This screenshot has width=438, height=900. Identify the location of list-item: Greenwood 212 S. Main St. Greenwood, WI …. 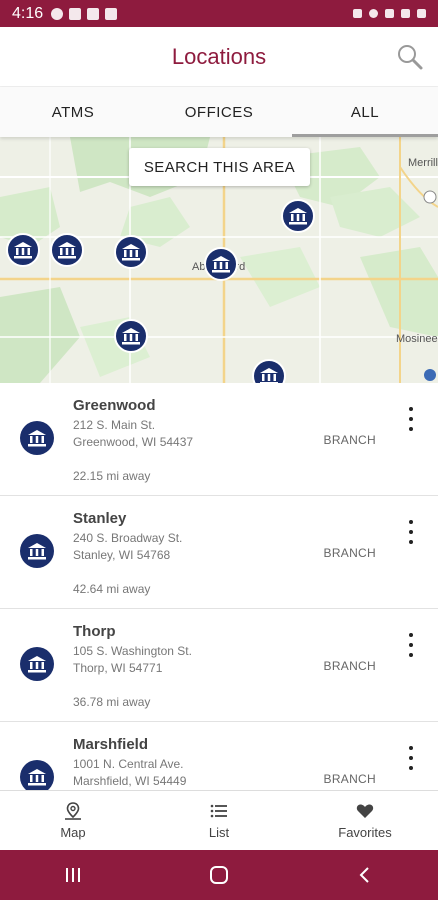
(219, 439).